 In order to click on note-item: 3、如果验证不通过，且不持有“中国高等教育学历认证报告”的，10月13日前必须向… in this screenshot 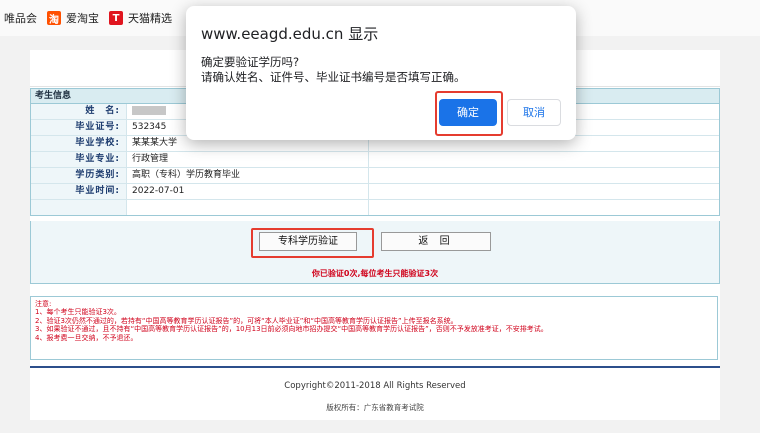, I will do `click(291, 329)`.